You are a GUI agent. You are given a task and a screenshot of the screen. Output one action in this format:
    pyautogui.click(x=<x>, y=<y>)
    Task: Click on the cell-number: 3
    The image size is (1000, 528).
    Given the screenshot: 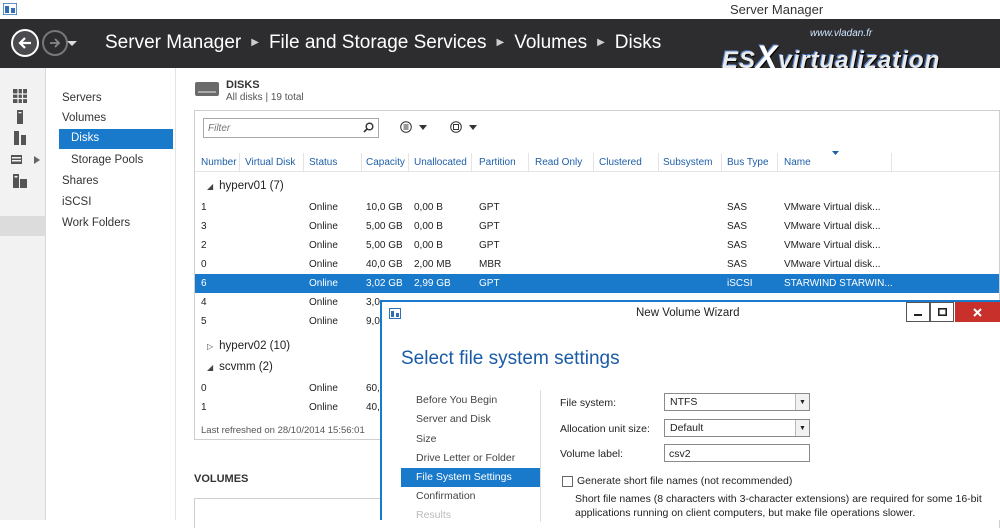 What is the action you would take?
    pyautogui.click(x=204, y=226)
    